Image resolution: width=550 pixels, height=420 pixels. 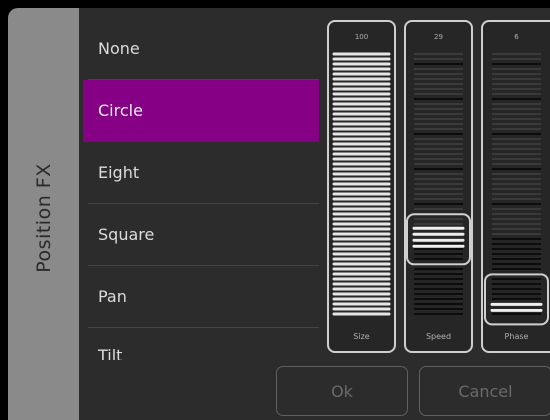 I want to click on speed-fader-graphic, so click(x=438, y=184).